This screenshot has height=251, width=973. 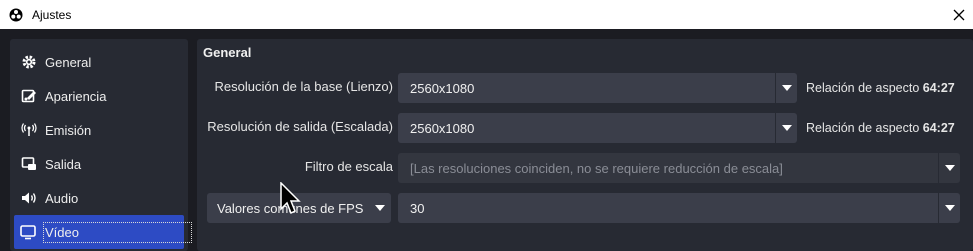 What do you see at coordinates (304, 86) in the screenshot?
I see `base-resolution-label: Resolución de la base (Lienzo)` at bounding box center [304, 86].